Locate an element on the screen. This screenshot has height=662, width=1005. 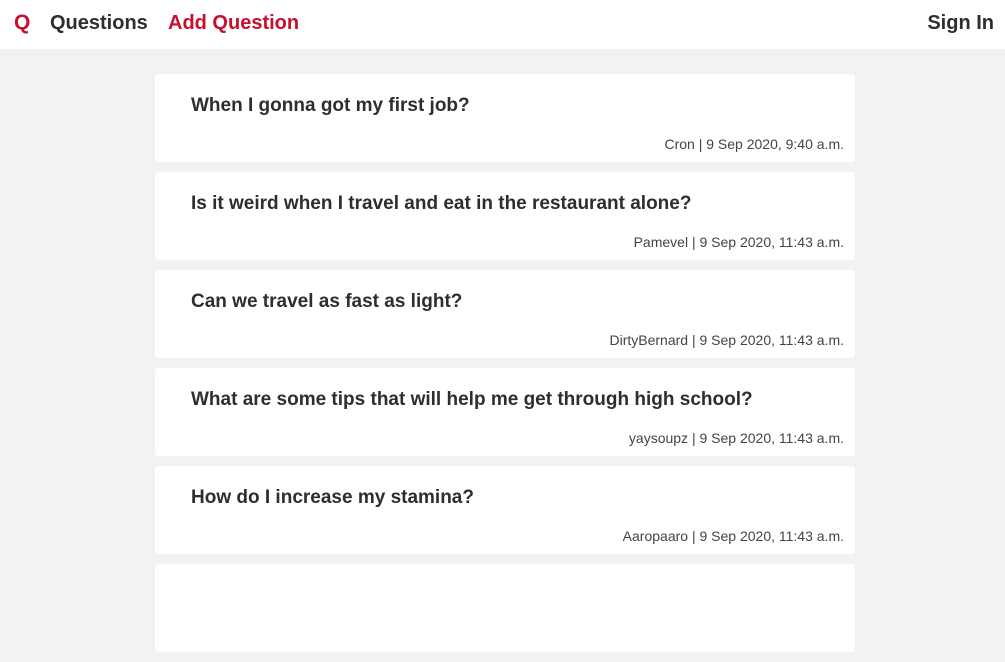
question-meta: DirtyBernard | 9 Sep 2020, 11:43 a.m. is located at coordinates (726, 340).